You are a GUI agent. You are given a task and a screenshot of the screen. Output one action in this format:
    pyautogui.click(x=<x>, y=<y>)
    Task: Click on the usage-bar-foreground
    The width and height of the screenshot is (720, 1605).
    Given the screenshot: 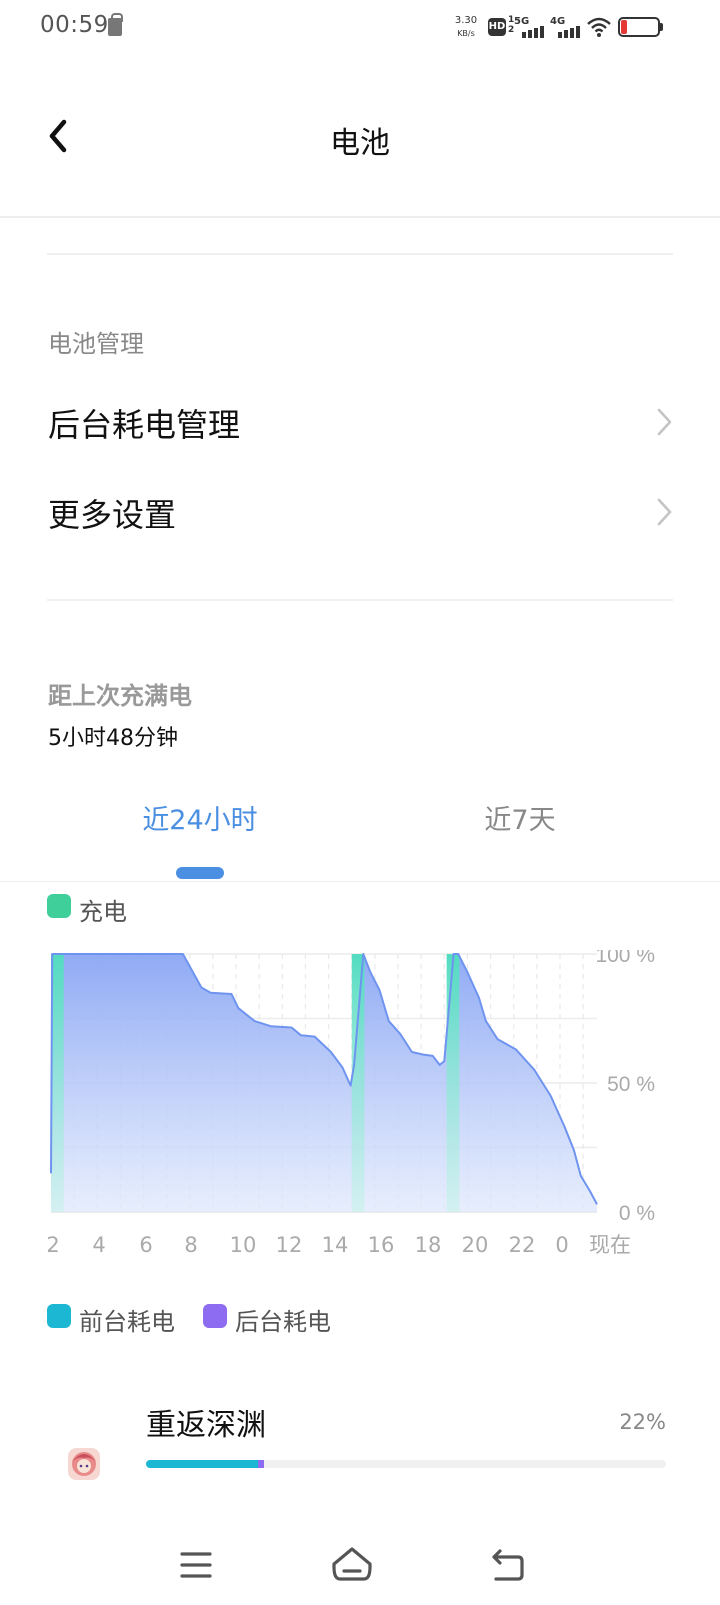 What is the action you would take?
    pyautogui.click(x=202, y=1464)
    